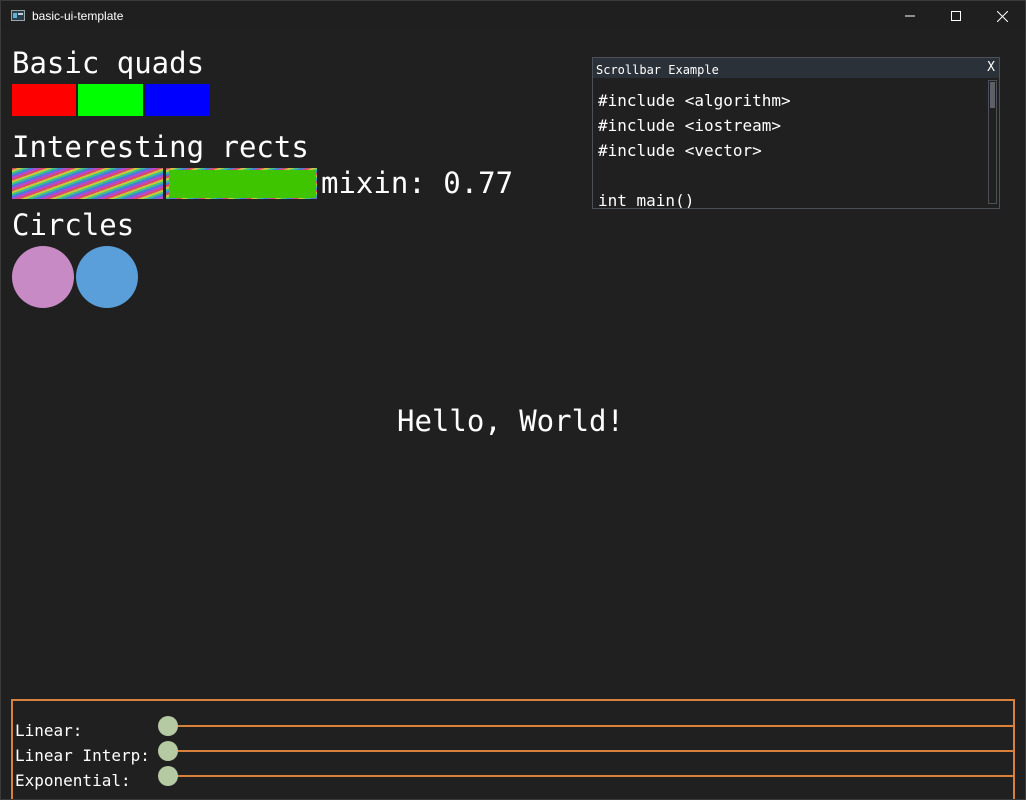 Image resolution: width=1026 pixels, height=800 pixels. I want to click on slider-linear, so click(596, 726).